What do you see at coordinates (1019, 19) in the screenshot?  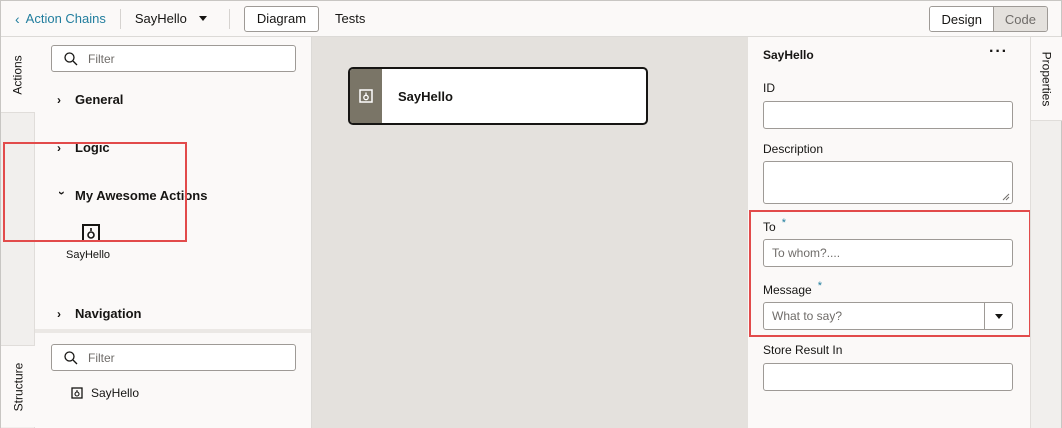 I see `code-button: Code` at bounding box center [1019, 19].